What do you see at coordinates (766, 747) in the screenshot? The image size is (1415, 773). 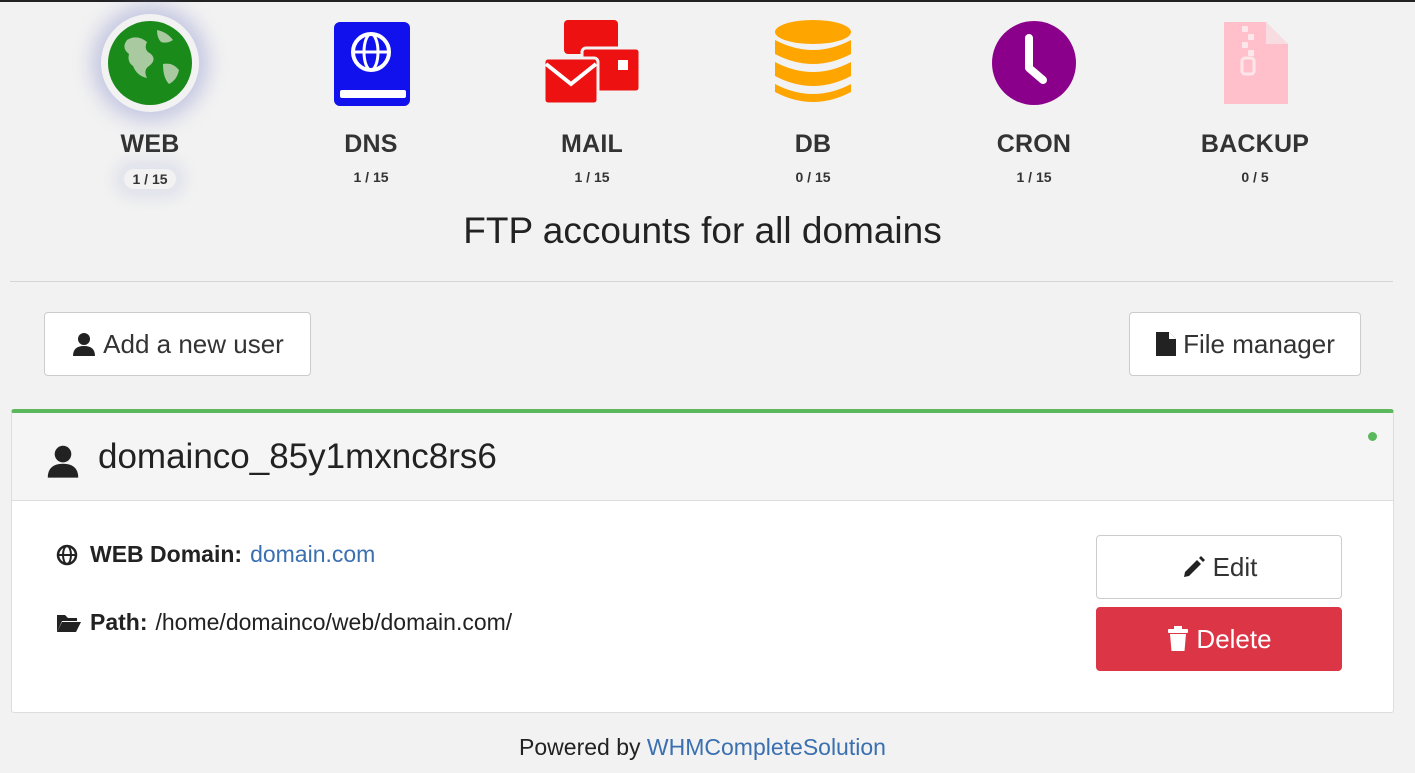 I see `footer-link: WHMCompleteSolution` at bounding box center [766, 747].